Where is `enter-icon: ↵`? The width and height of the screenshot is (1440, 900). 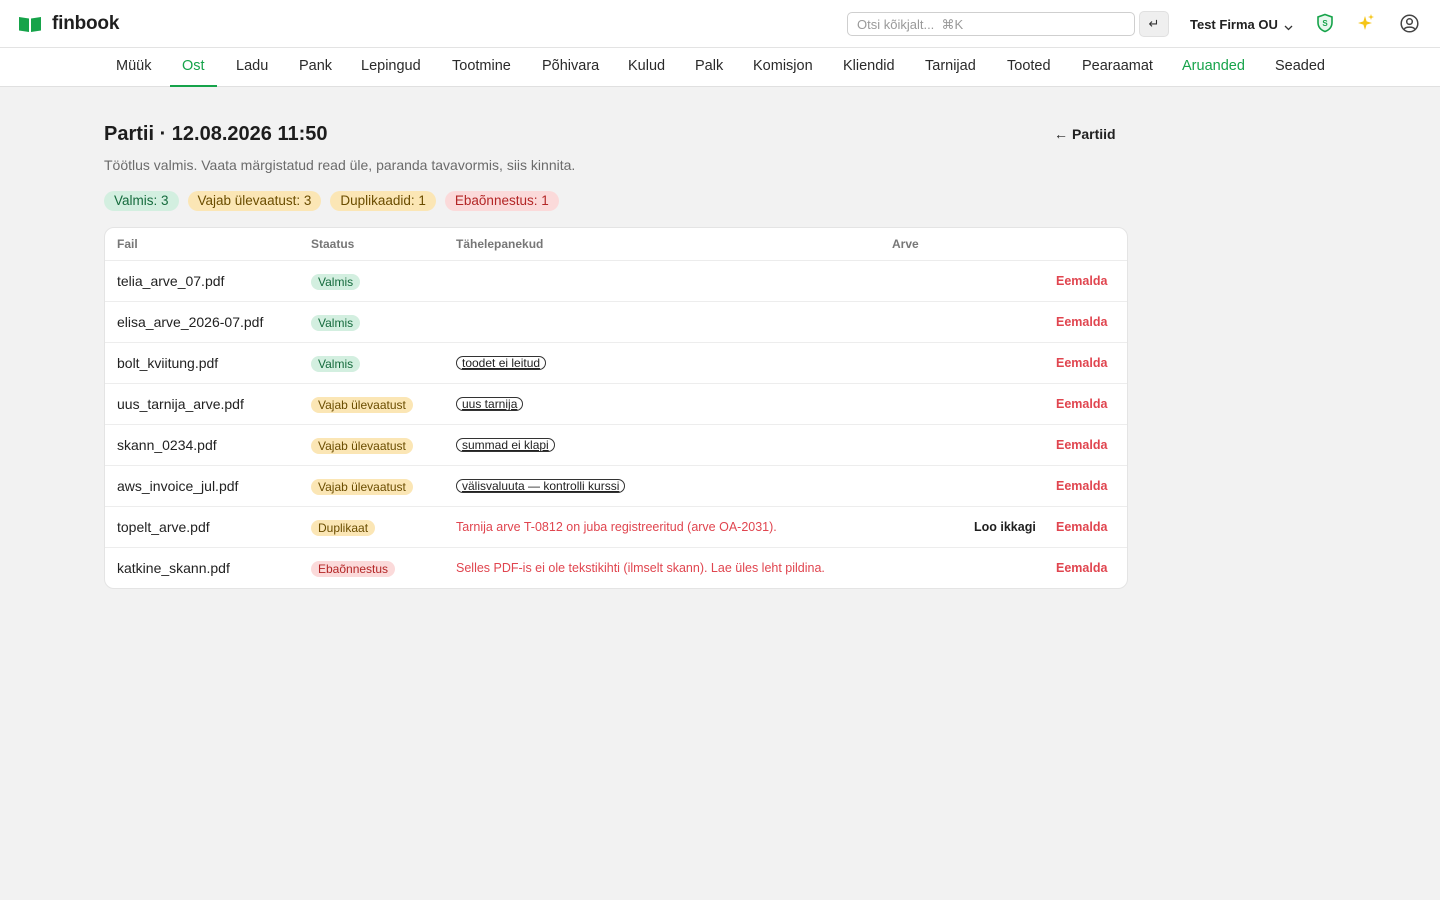 enter-icon: ↵ is located at coordinates (1154, 23).